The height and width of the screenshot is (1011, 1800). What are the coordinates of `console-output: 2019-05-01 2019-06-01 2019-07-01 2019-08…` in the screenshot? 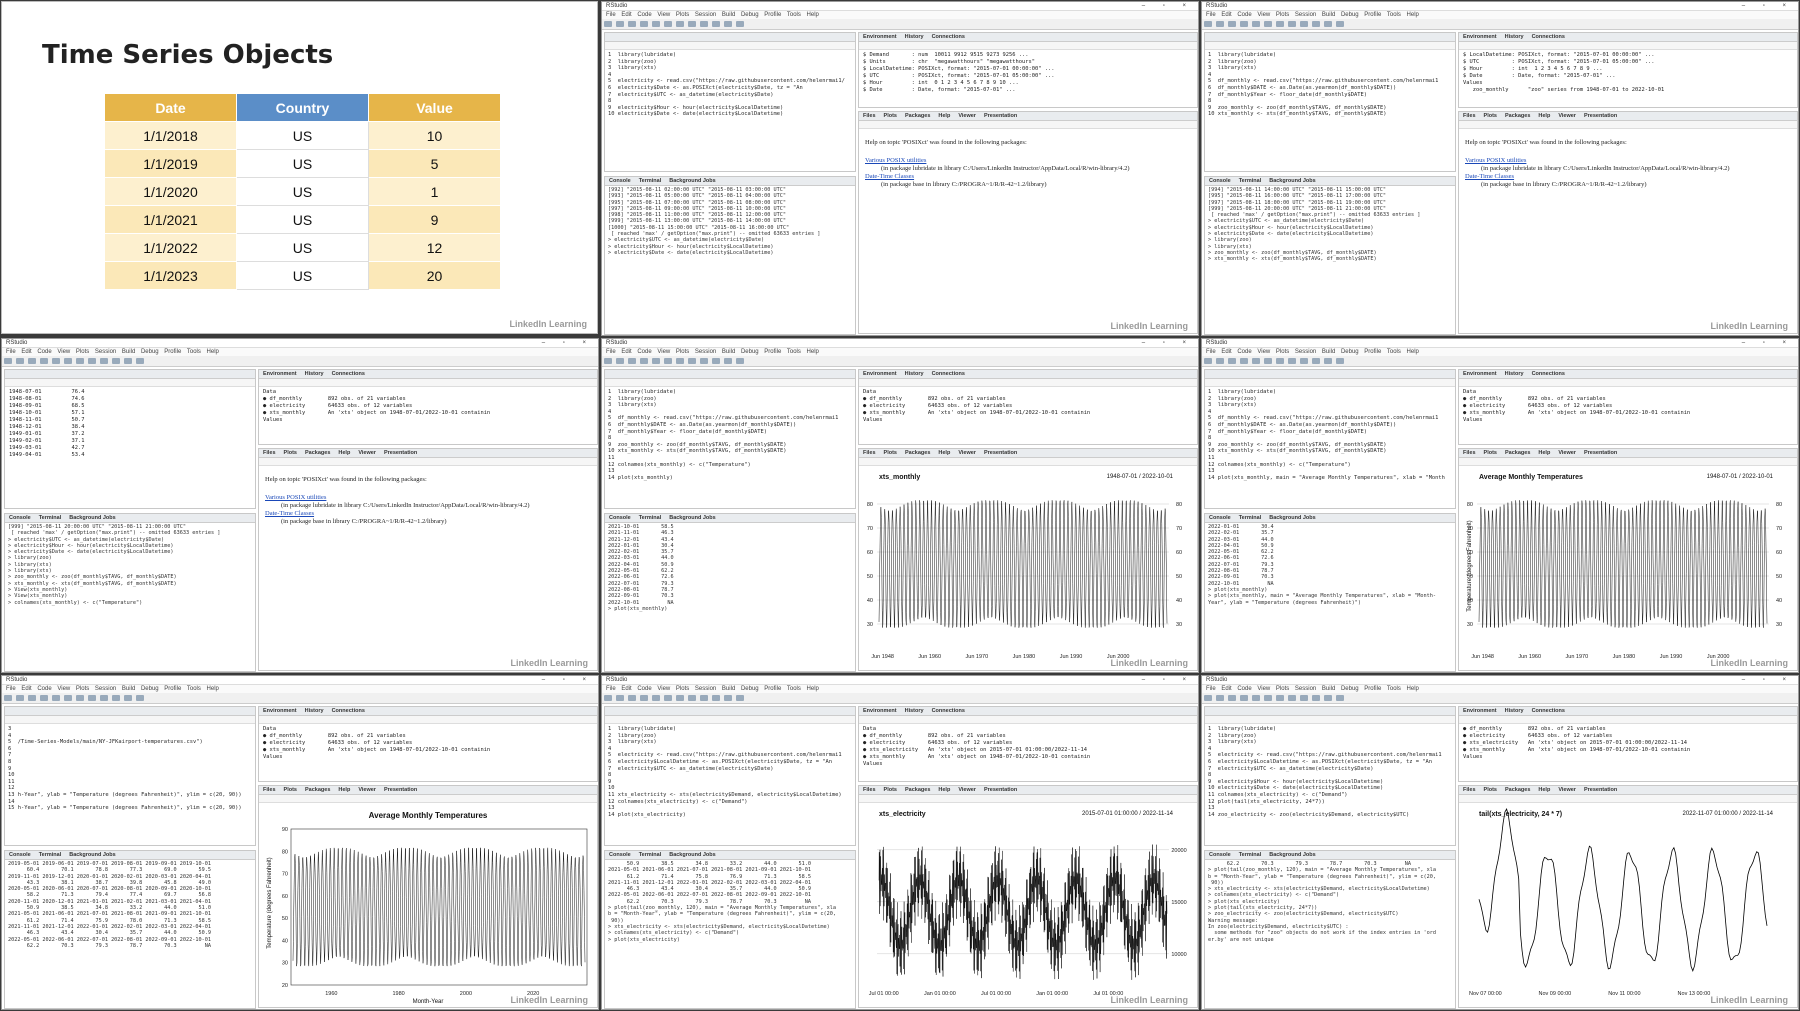 It's located at (130, 905).